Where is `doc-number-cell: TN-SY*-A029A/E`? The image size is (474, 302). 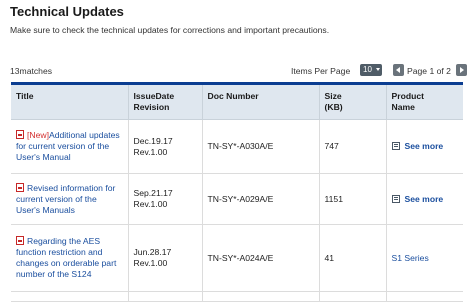 doc-number-cell: TN-SY*-A029A/E is located at coordinates (260, 199).